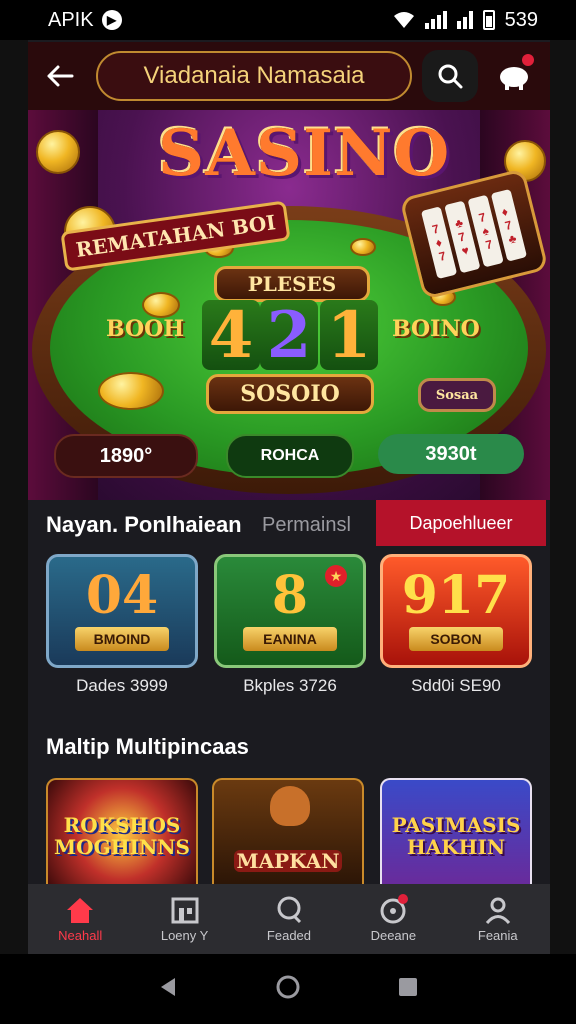  I want to click on app-bar: Viadanaia Namasaia, so click(289, 76).